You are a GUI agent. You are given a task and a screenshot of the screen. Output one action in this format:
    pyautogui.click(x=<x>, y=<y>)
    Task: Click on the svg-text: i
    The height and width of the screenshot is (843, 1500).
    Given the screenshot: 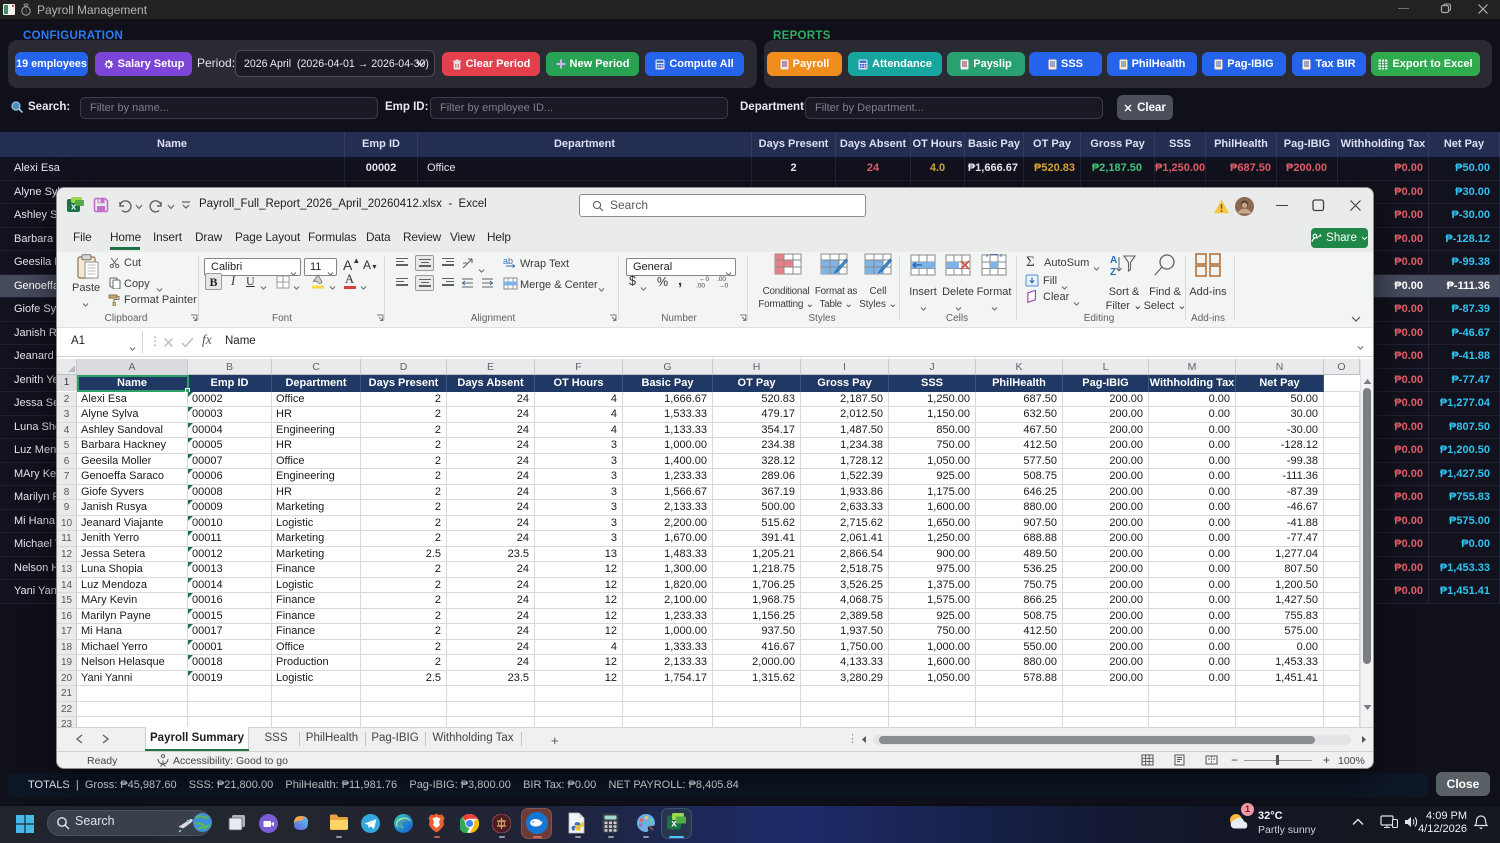 What is the action you would take?
    pyautogui.click(x=25, y=12)
    